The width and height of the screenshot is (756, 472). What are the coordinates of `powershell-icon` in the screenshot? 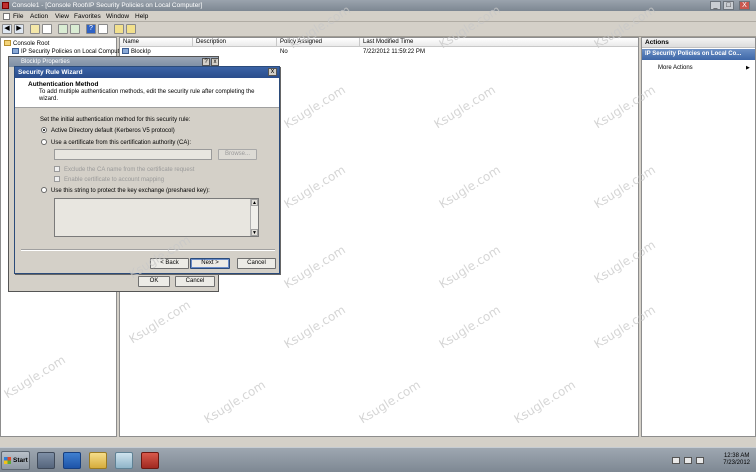 It's located at (72, 460).